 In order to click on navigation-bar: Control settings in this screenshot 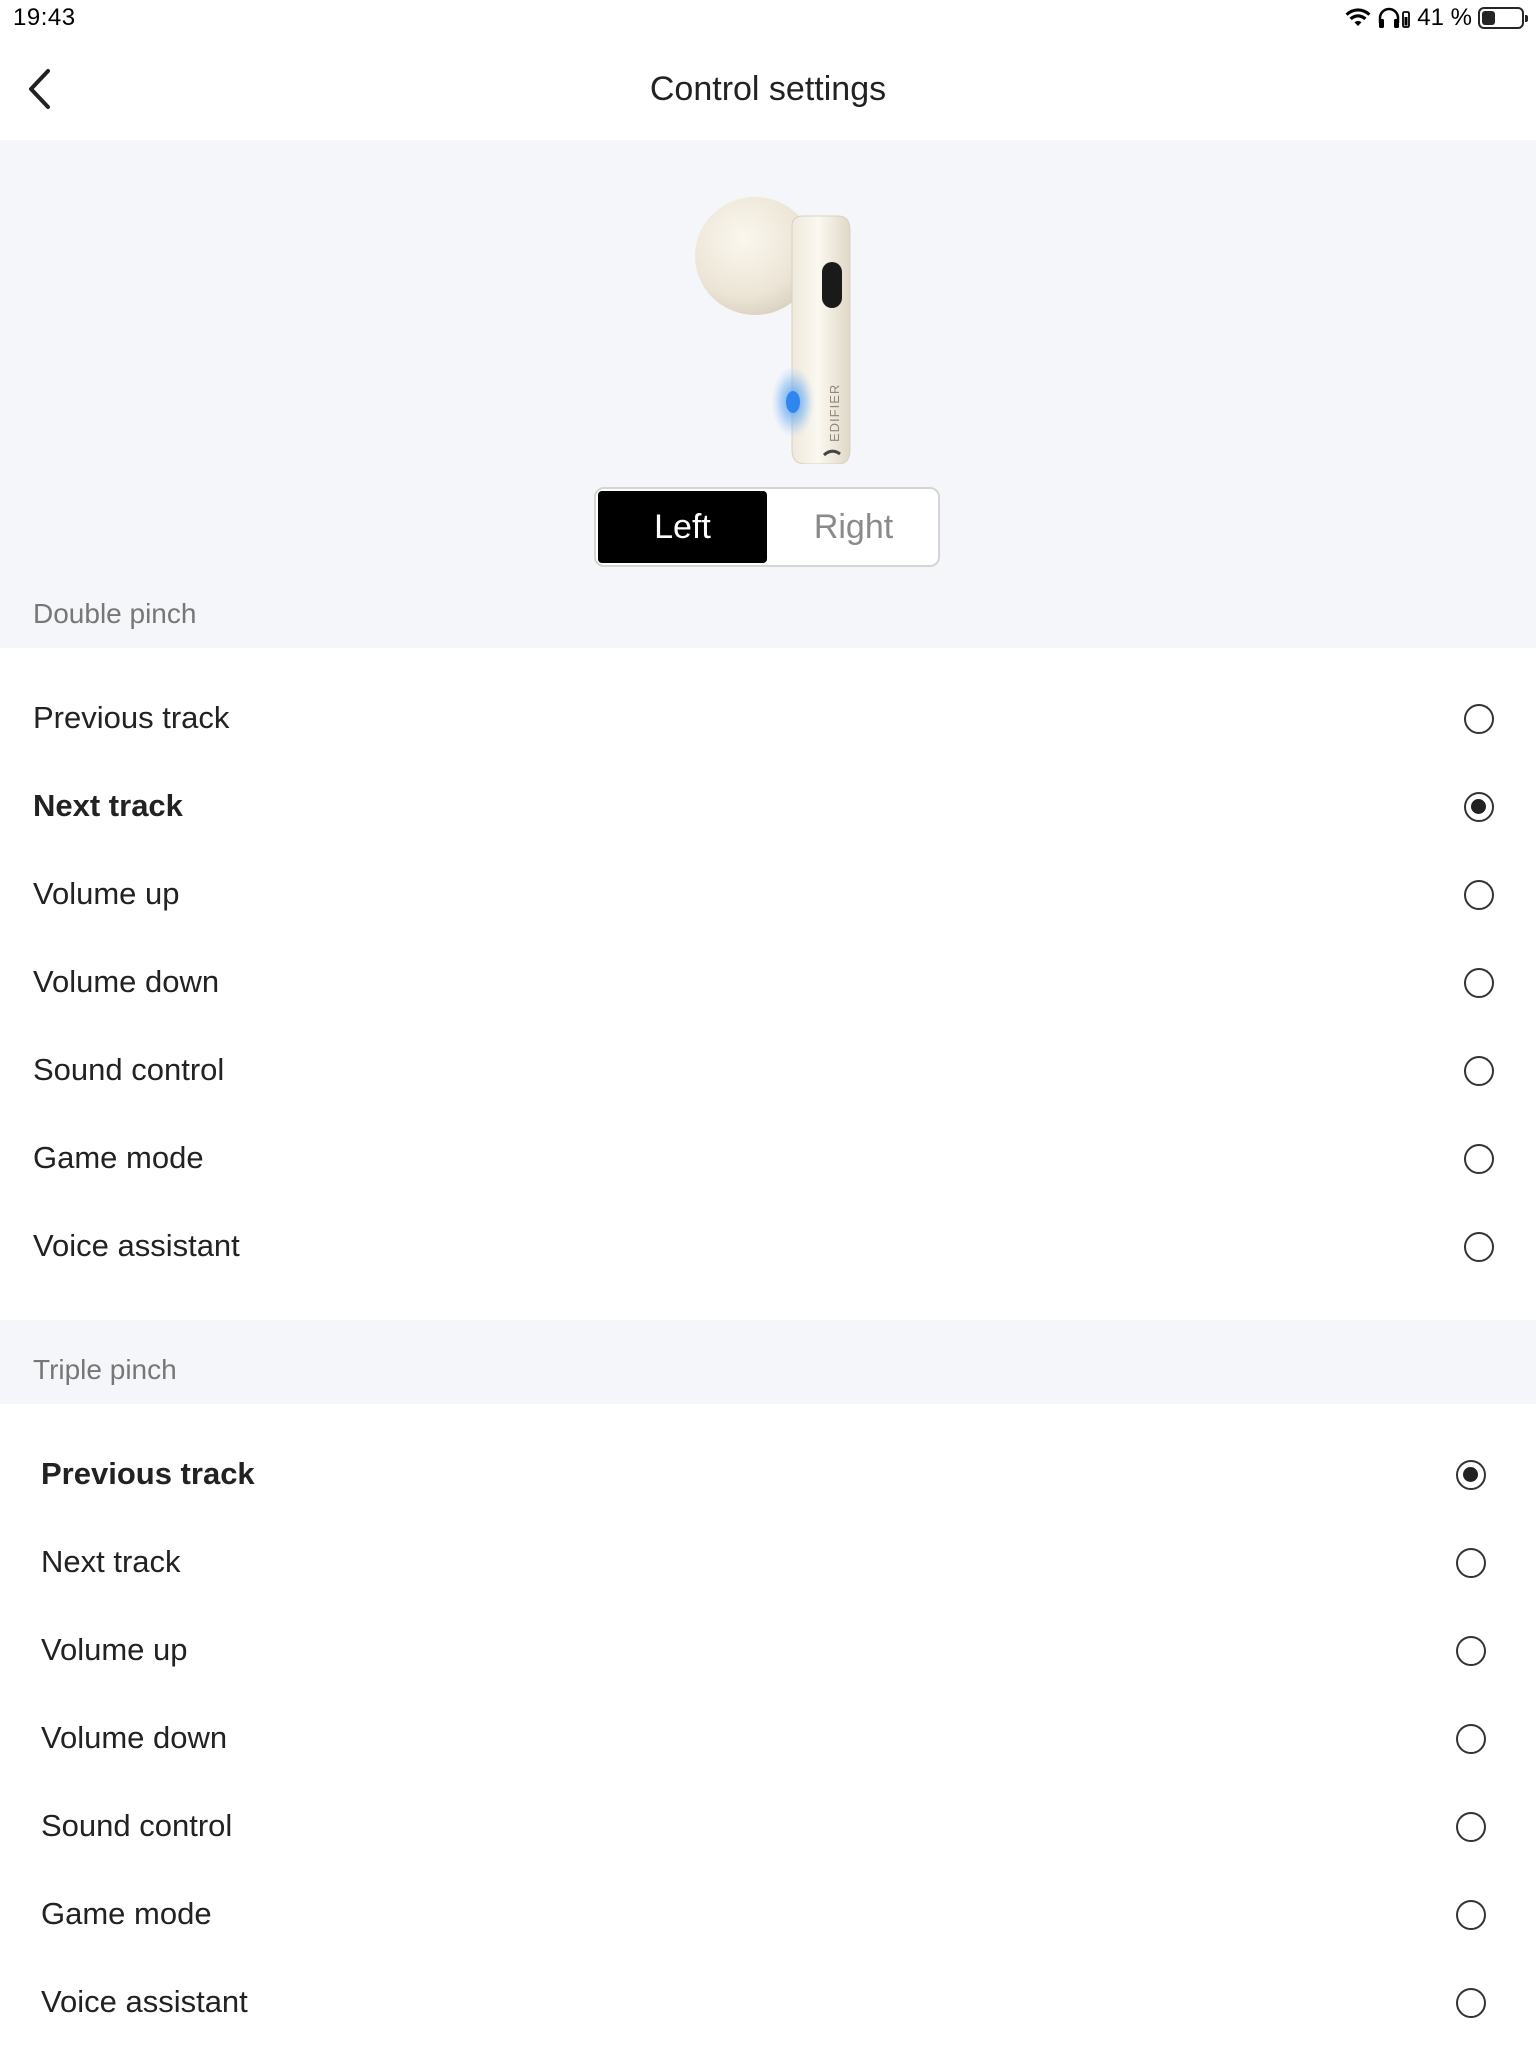, I will do `click(768, 91)`.